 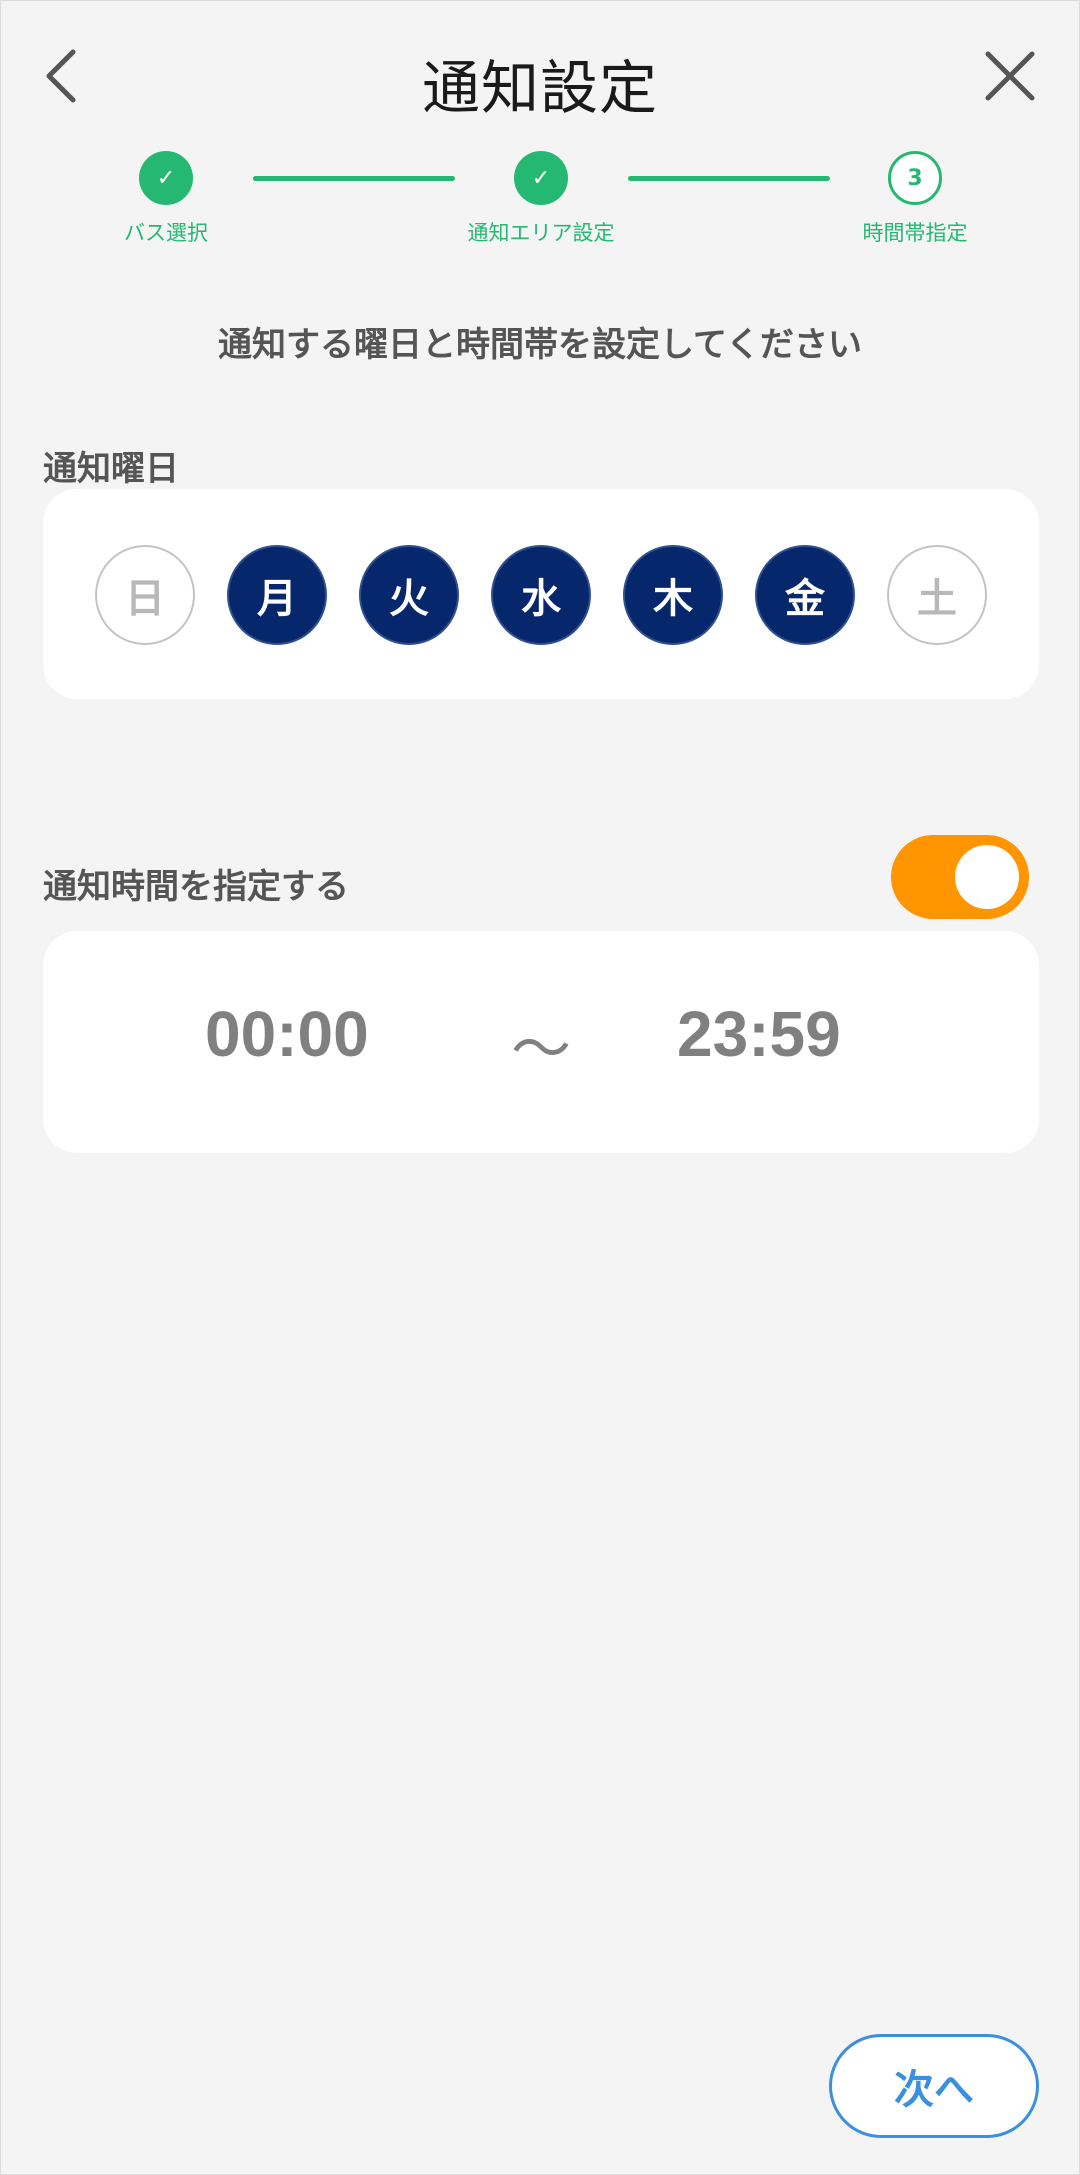 I want to click on day-toggle-saturday: 土, so click(x=937, y=595).